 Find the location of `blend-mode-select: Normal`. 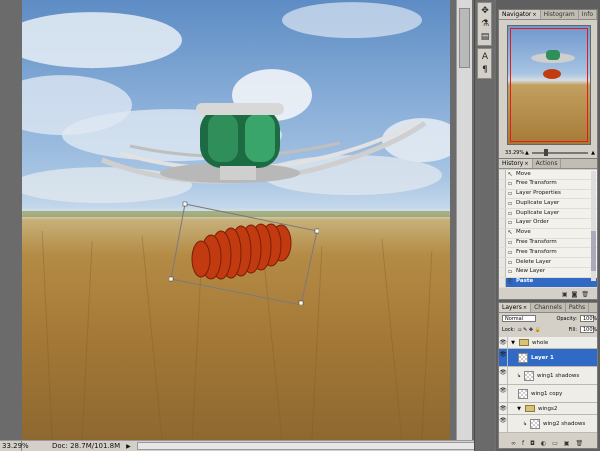

blend-mode-select: Normal is located at coordinates (519, 318).